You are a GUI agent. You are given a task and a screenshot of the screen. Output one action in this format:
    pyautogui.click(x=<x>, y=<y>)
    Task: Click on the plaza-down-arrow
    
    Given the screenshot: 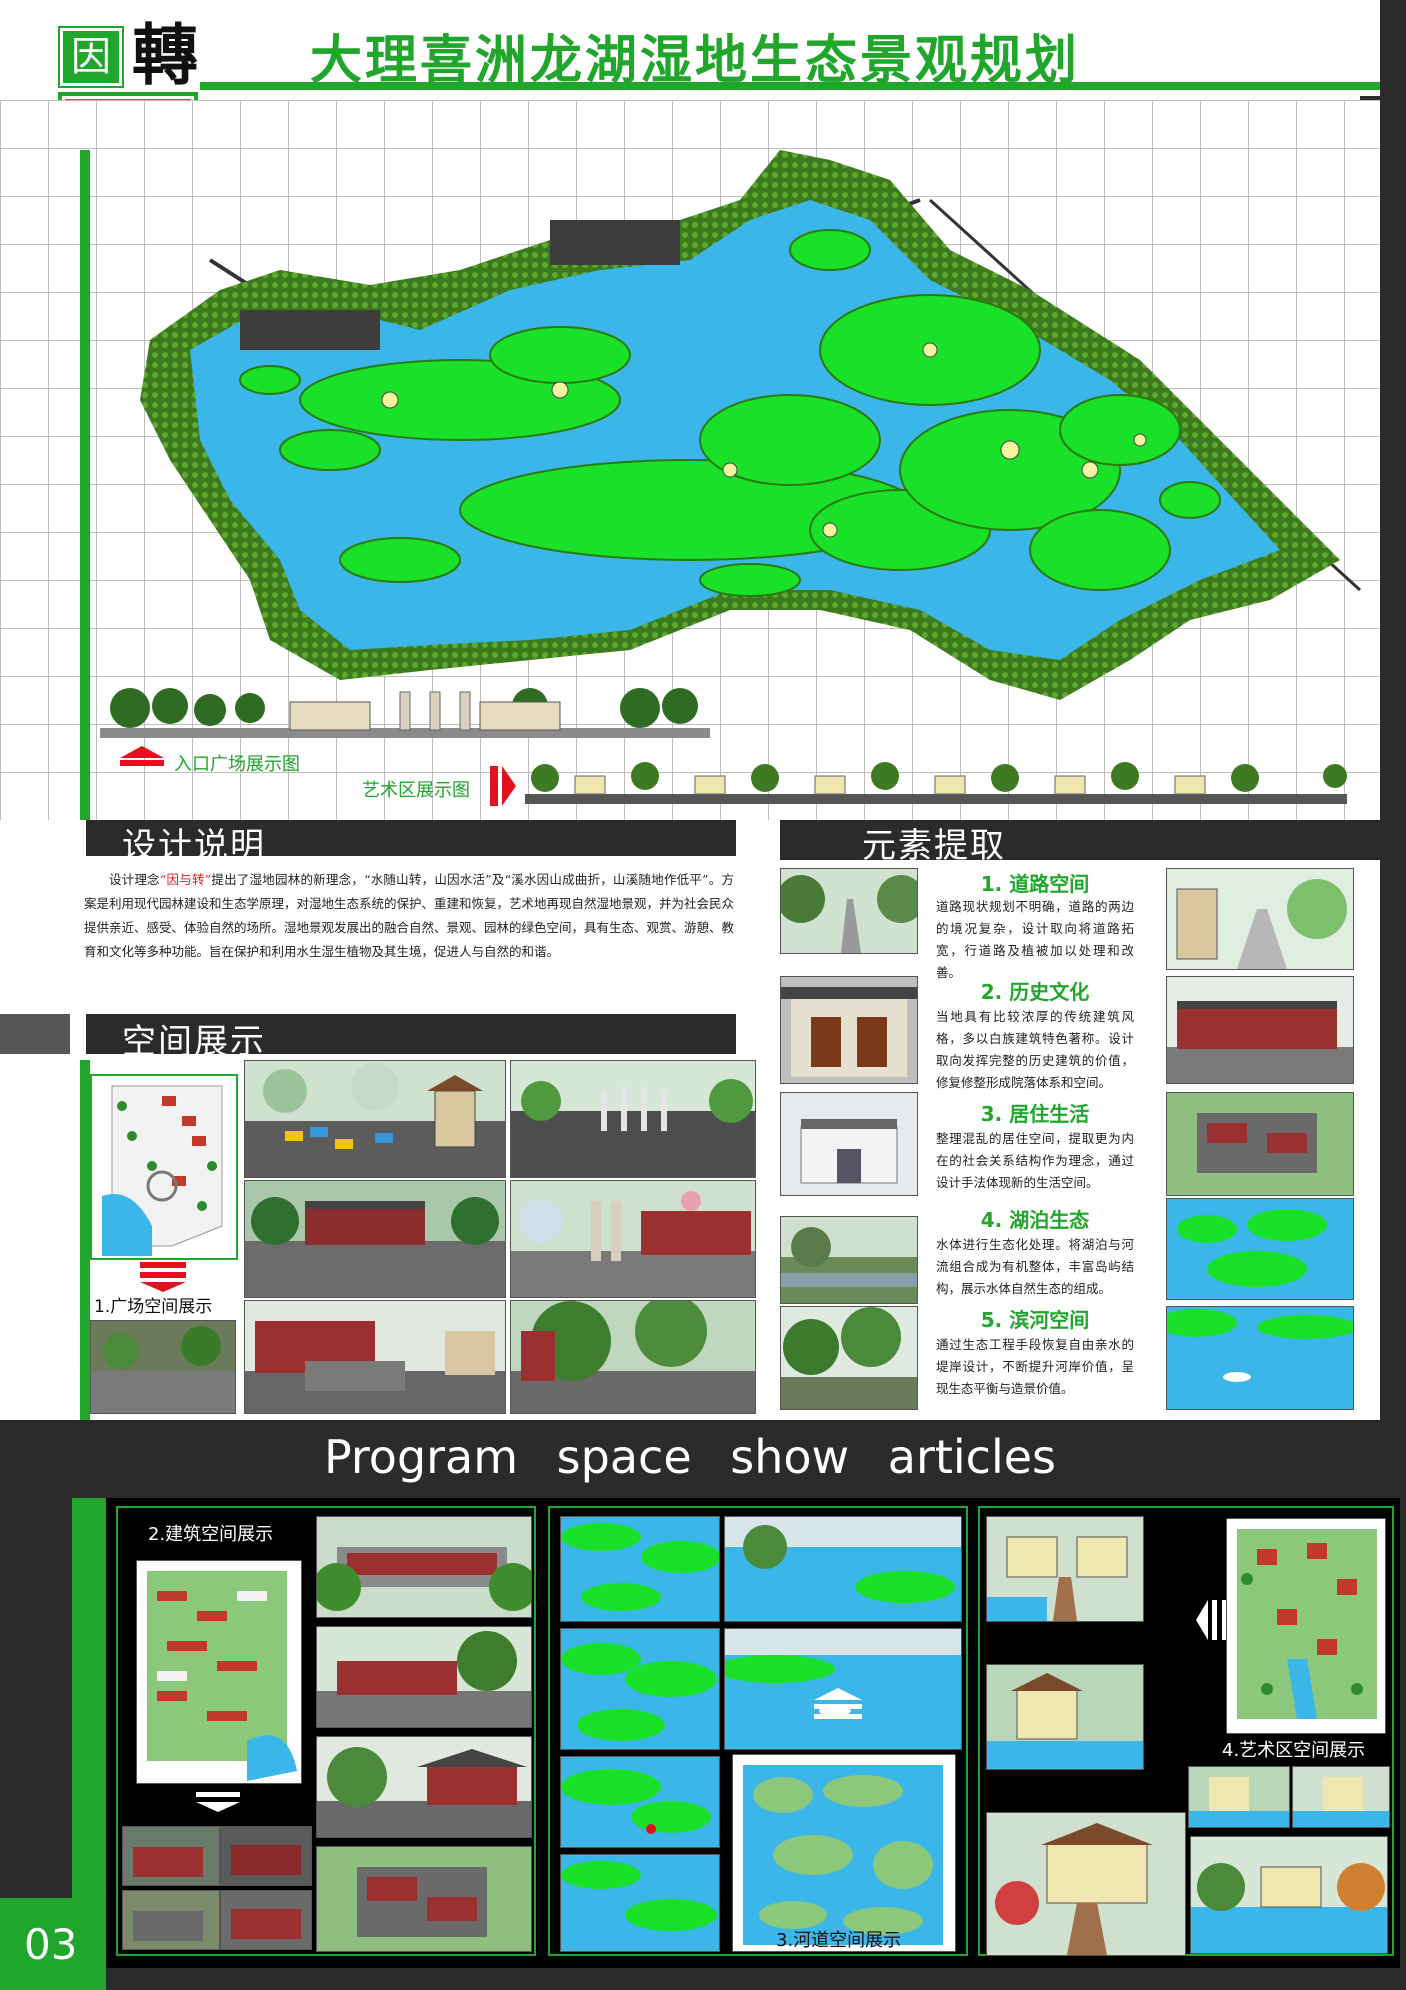 What is the action you would take?
    pyautogui.click(x=163, y=1265)
    